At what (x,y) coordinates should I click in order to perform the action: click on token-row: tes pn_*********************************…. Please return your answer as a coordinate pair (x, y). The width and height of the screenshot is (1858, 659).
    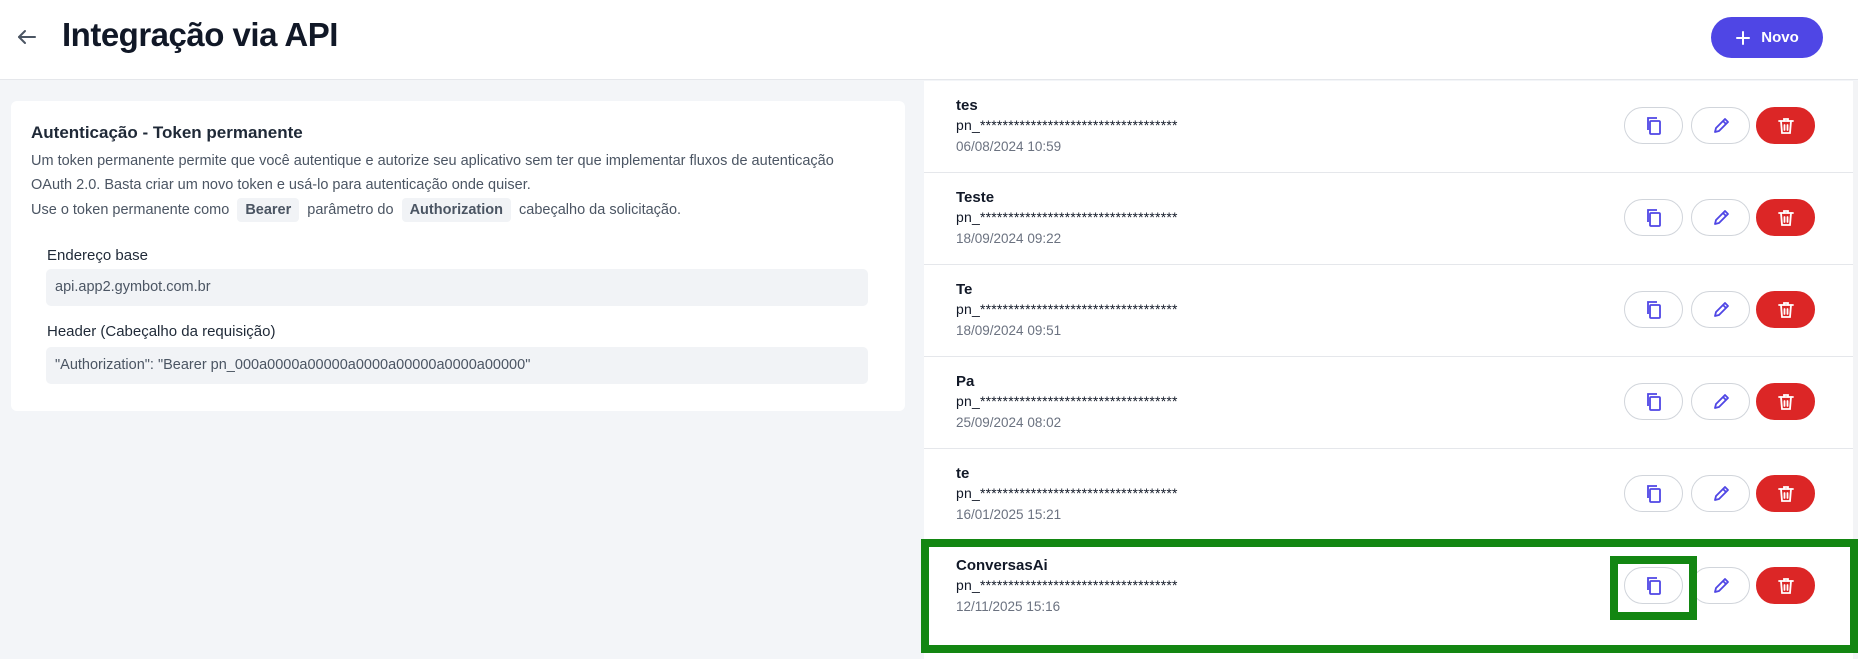
    Looking at the image, I should click on (1389, 127).